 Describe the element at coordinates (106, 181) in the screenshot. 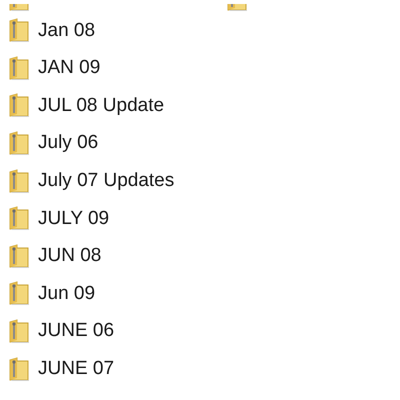

I see `folder-name: July 07 Updates` at that location.